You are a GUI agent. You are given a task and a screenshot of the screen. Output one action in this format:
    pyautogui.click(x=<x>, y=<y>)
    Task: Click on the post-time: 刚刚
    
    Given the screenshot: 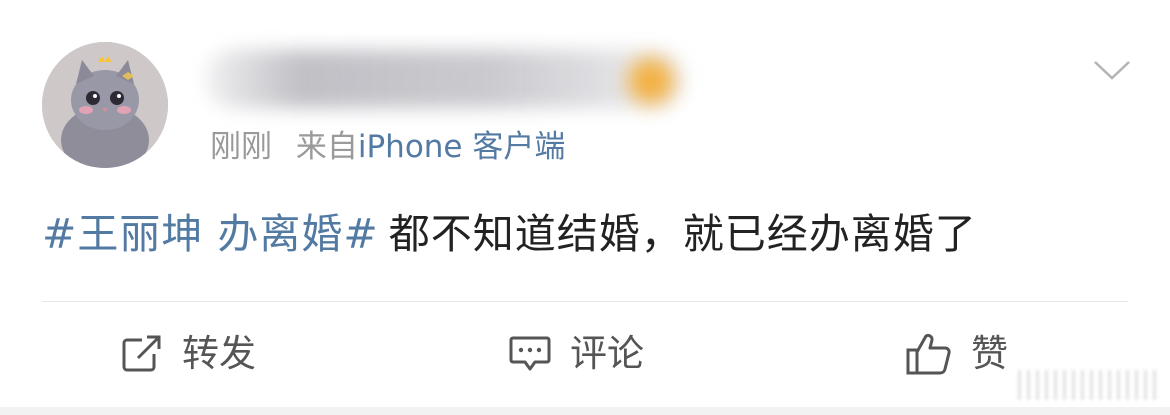 What is the action you would take?
    pyautogui.click(x=241, y=147)
    